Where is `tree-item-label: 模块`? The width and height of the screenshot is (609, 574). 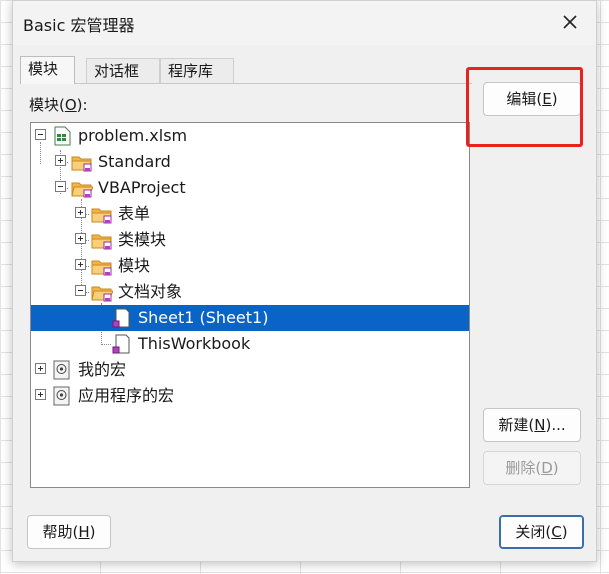
tree-item-label: 模块 is located at coordinates (134, 265).